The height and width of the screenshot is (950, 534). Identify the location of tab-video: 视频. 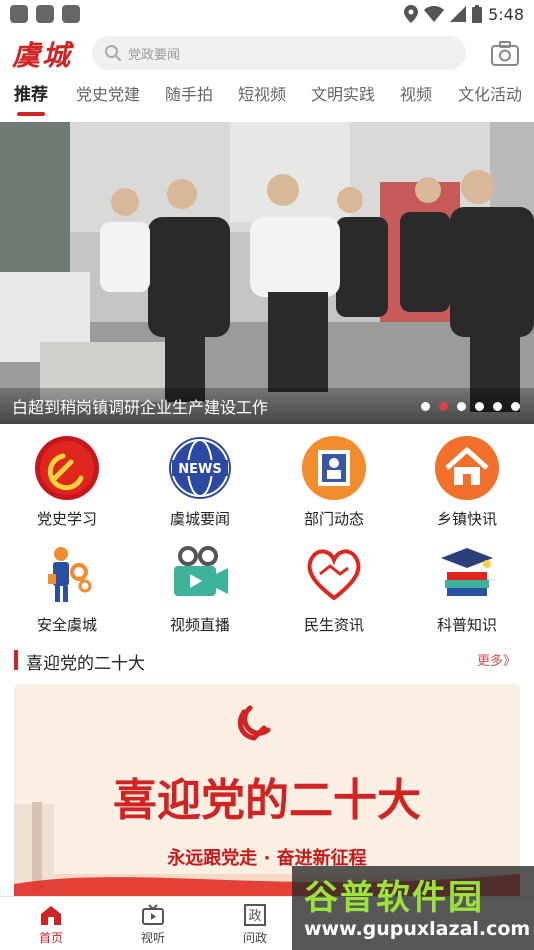
(416, 100).